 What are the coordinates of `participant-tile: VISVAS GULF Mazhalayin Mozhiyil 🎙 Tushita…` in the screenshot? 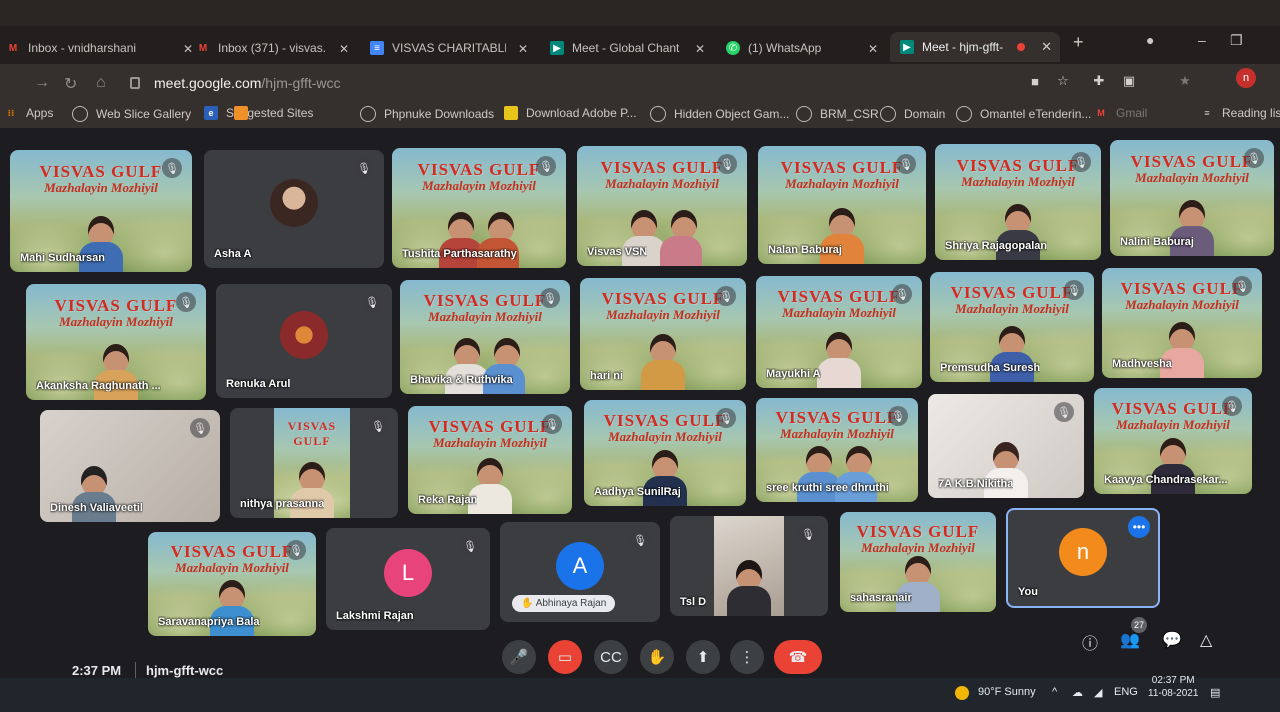 It's located at (479, 208).